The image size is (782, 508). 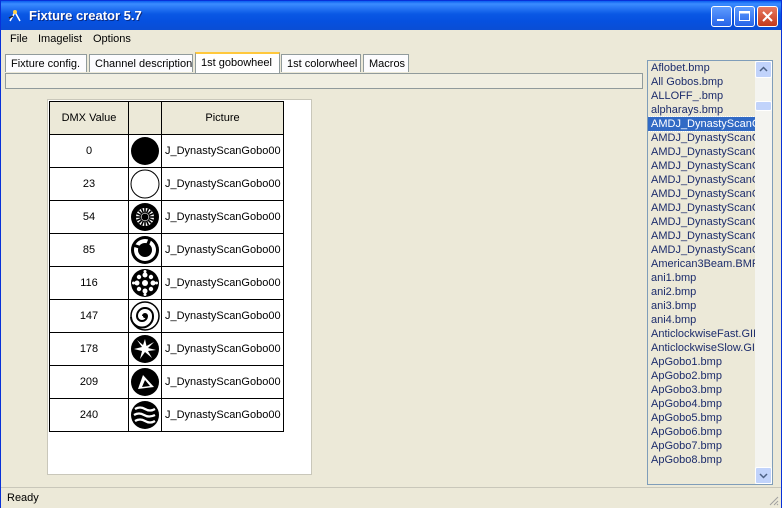 I want to click on table-row: 178 J_DynastyScanGobo00, so click(x=166, y=349).